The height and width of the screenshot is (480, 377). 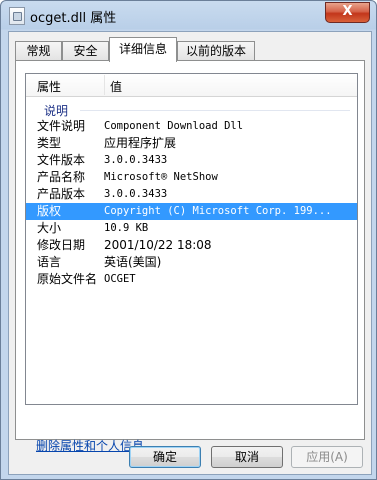 What do you see at coordinates (38, 50) in the screenshot?
I see `tab-general: 常规` at bounding box center [38, 50].